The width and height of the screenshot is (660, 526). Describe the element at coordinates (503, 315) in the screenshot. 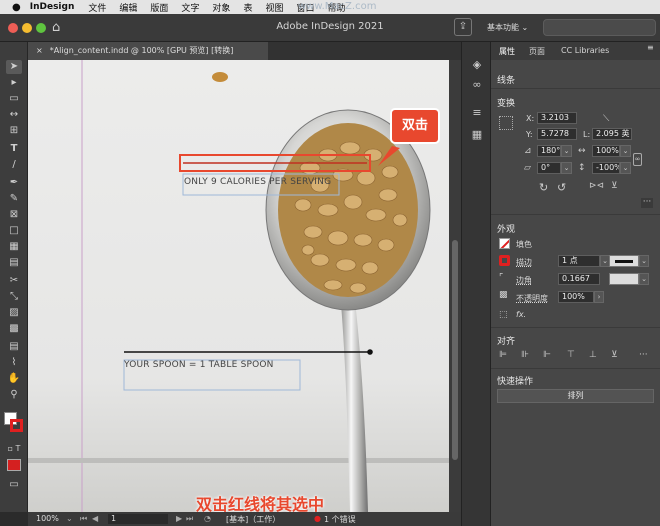

I see `object-styles-icon: ⬚` at that location.